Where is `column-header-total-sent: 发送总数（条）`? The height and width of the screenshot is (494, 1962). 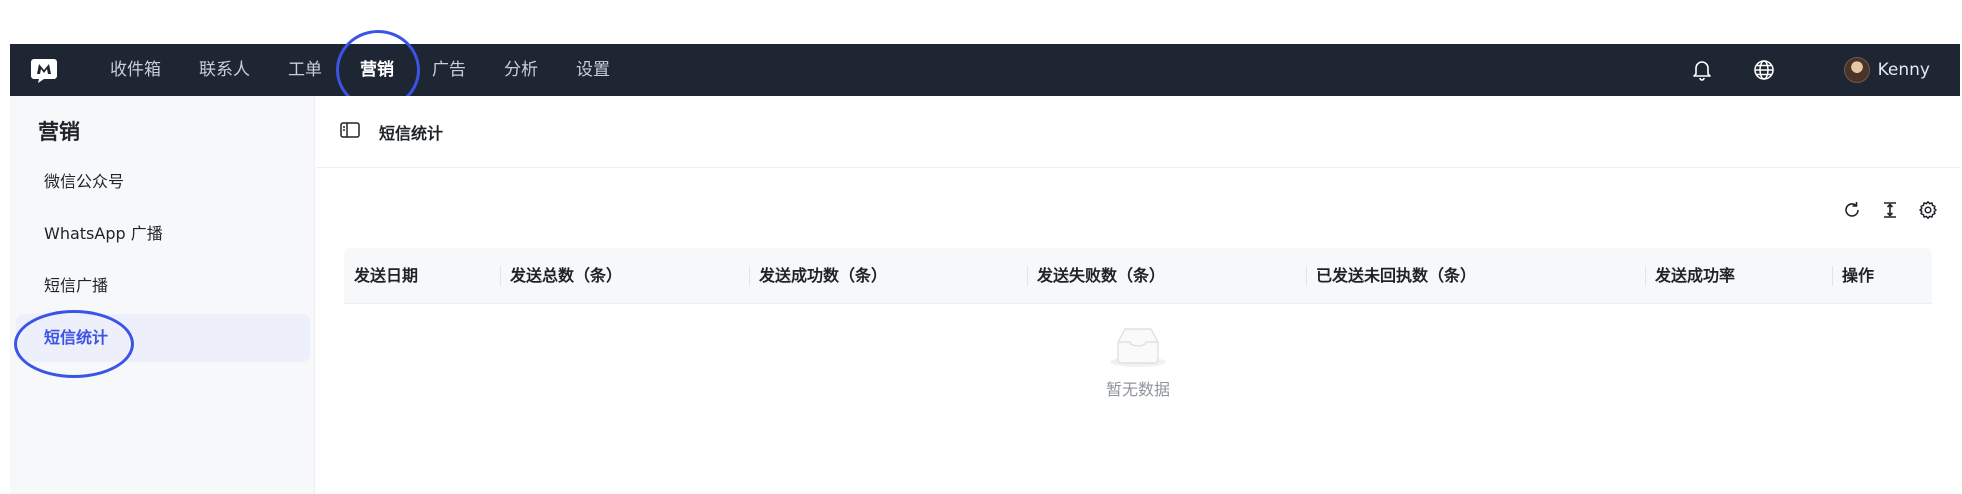
column-header-total-sent: 发送总数（条） is located at coordinates (624, 276).